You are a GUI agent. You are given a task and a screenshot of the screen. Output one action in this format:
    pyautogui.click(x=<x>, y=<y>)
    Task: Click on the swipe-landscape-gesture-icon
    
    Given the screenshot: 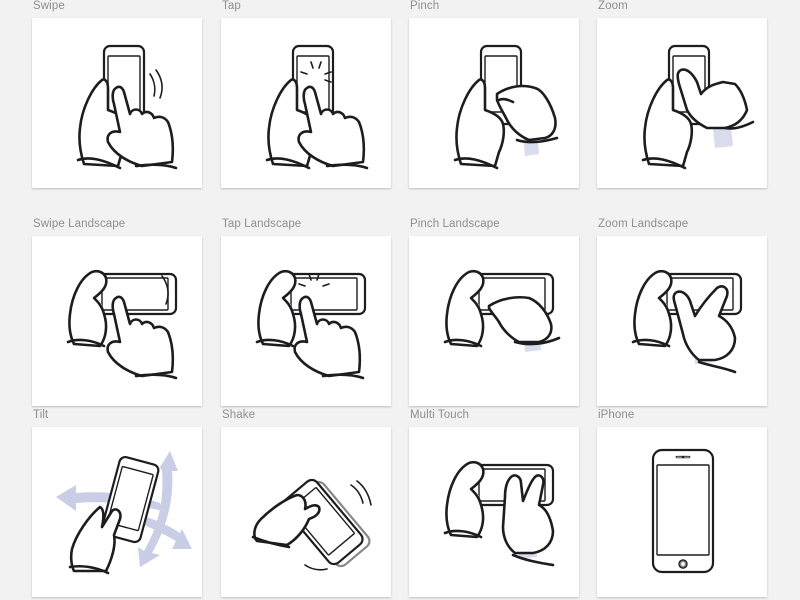 What is the action you would take?
    pyautogui.click(x=117, y=321)
    